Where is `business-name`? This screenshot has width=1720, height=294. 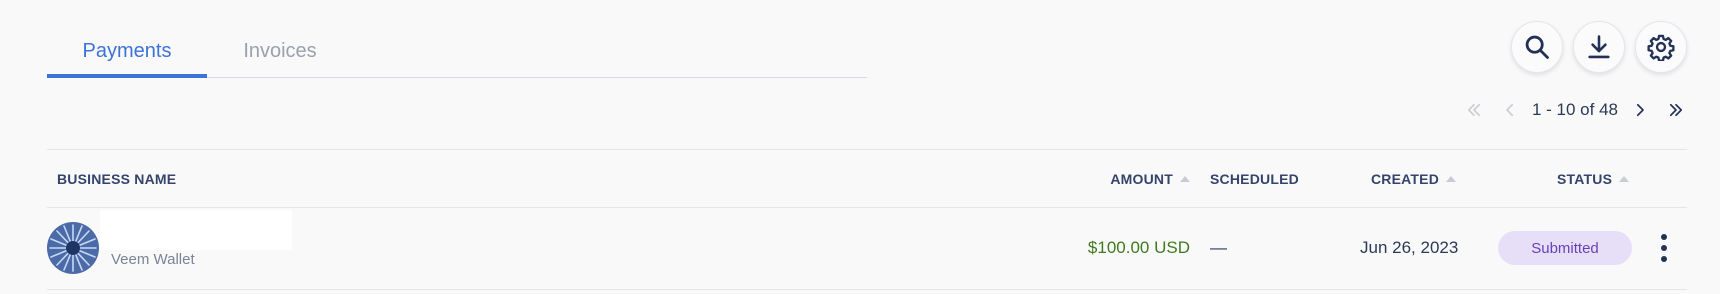 business-name is located at coordinates (196, 230).